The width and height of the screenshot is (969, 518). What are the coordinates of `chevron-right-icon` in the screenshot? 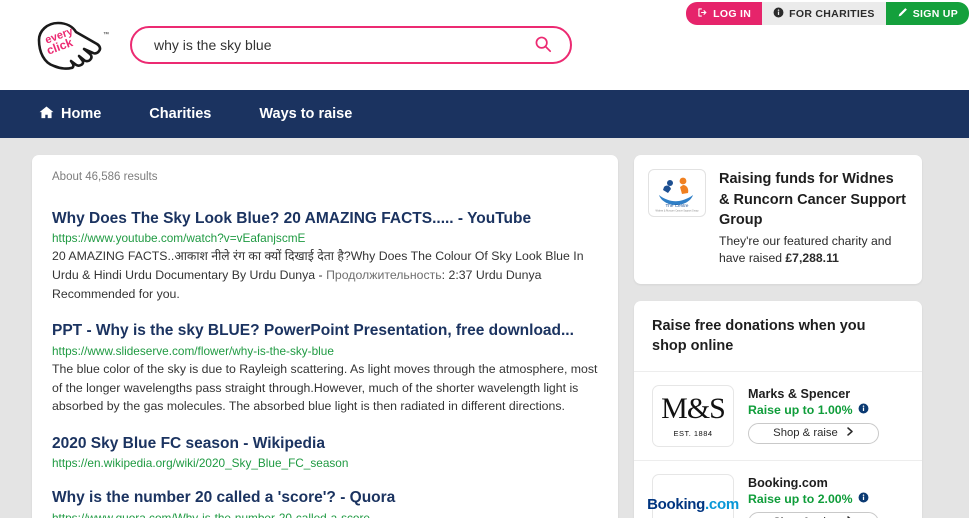 It's located at (850, 433).